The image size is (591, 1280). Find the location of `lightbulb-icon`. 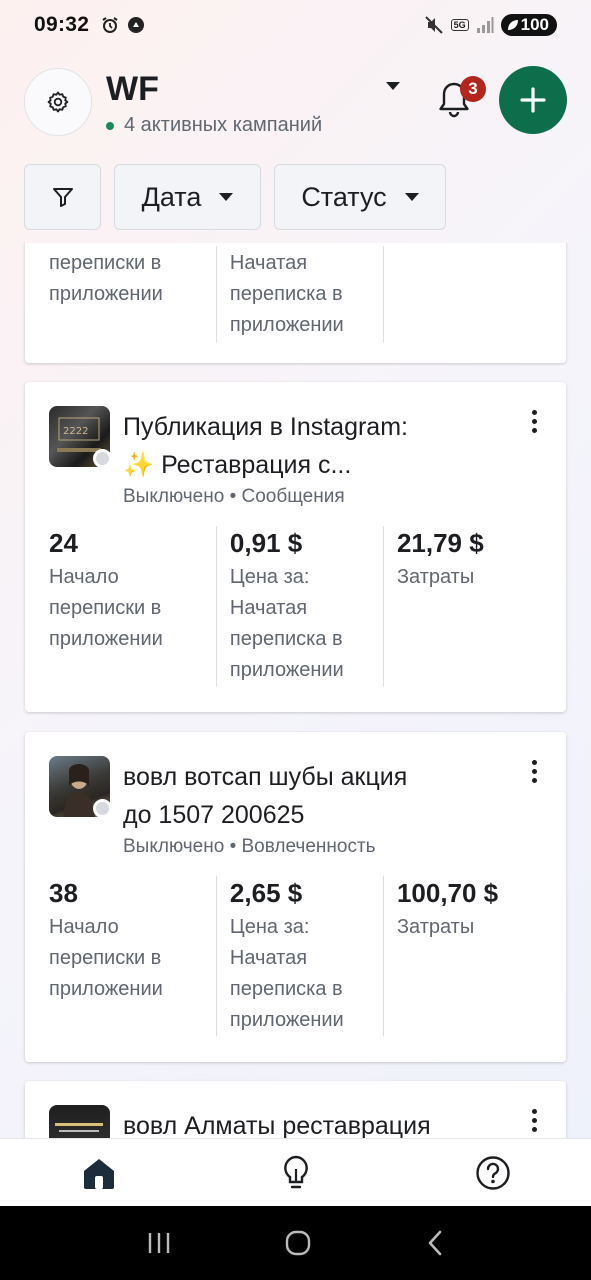

lightbulb-icon is located at coordinates (295, 1171).